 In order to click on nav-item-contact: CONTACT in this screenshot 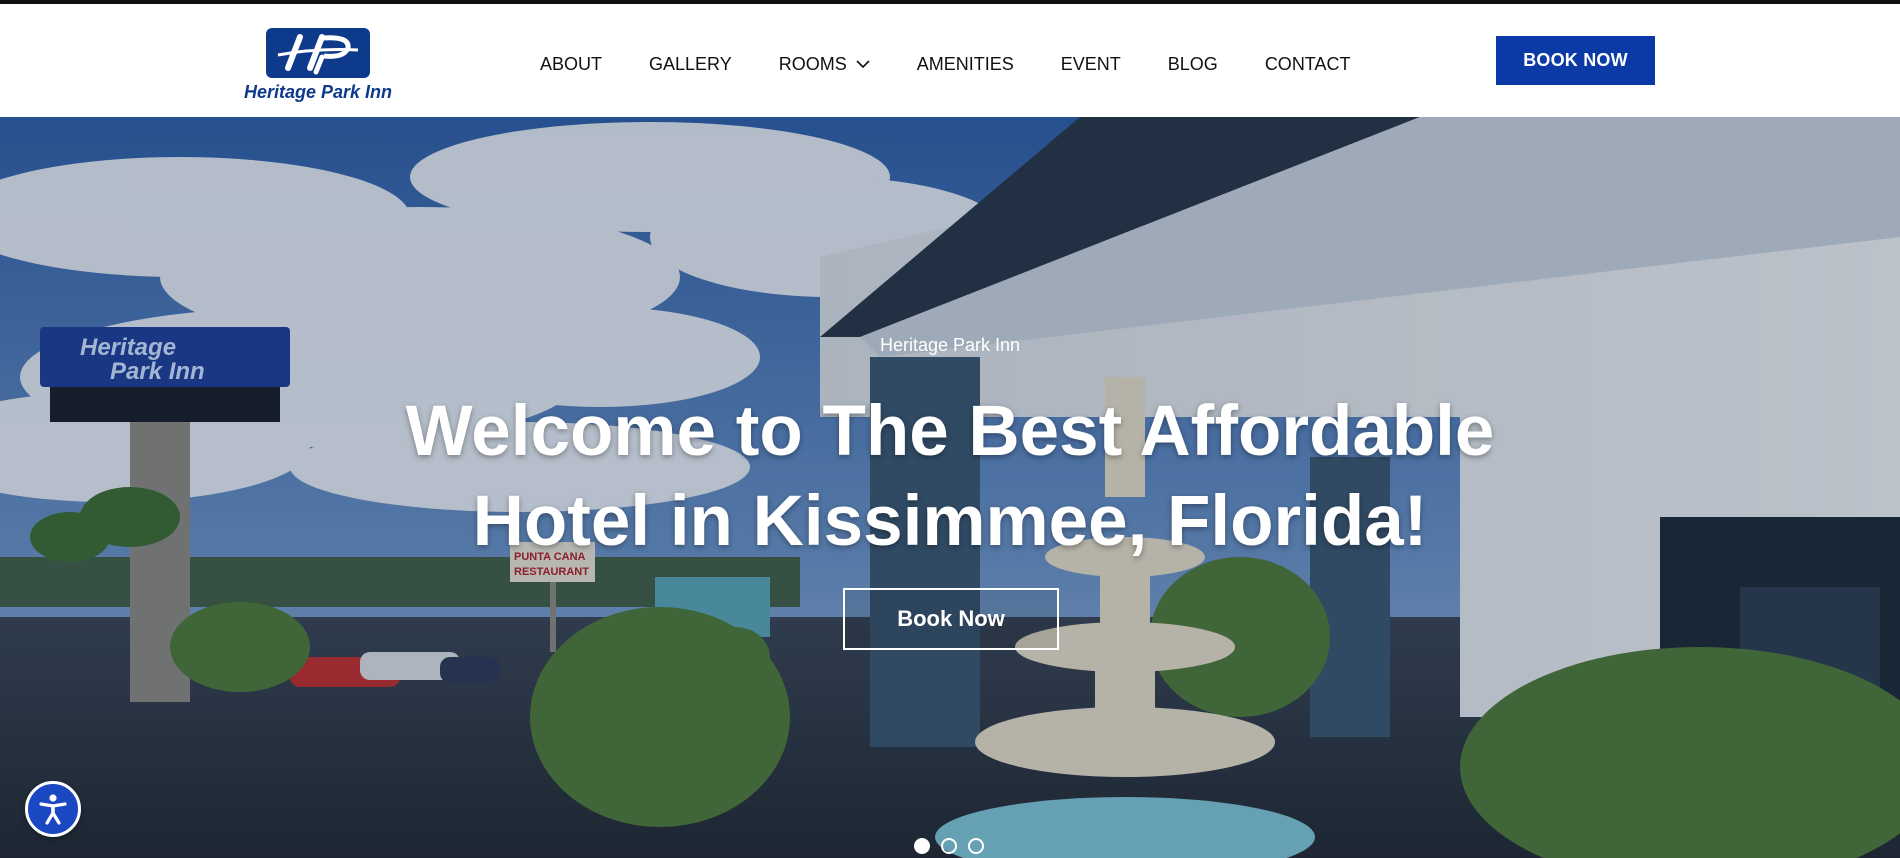, I will do `click(1308, 64)`.